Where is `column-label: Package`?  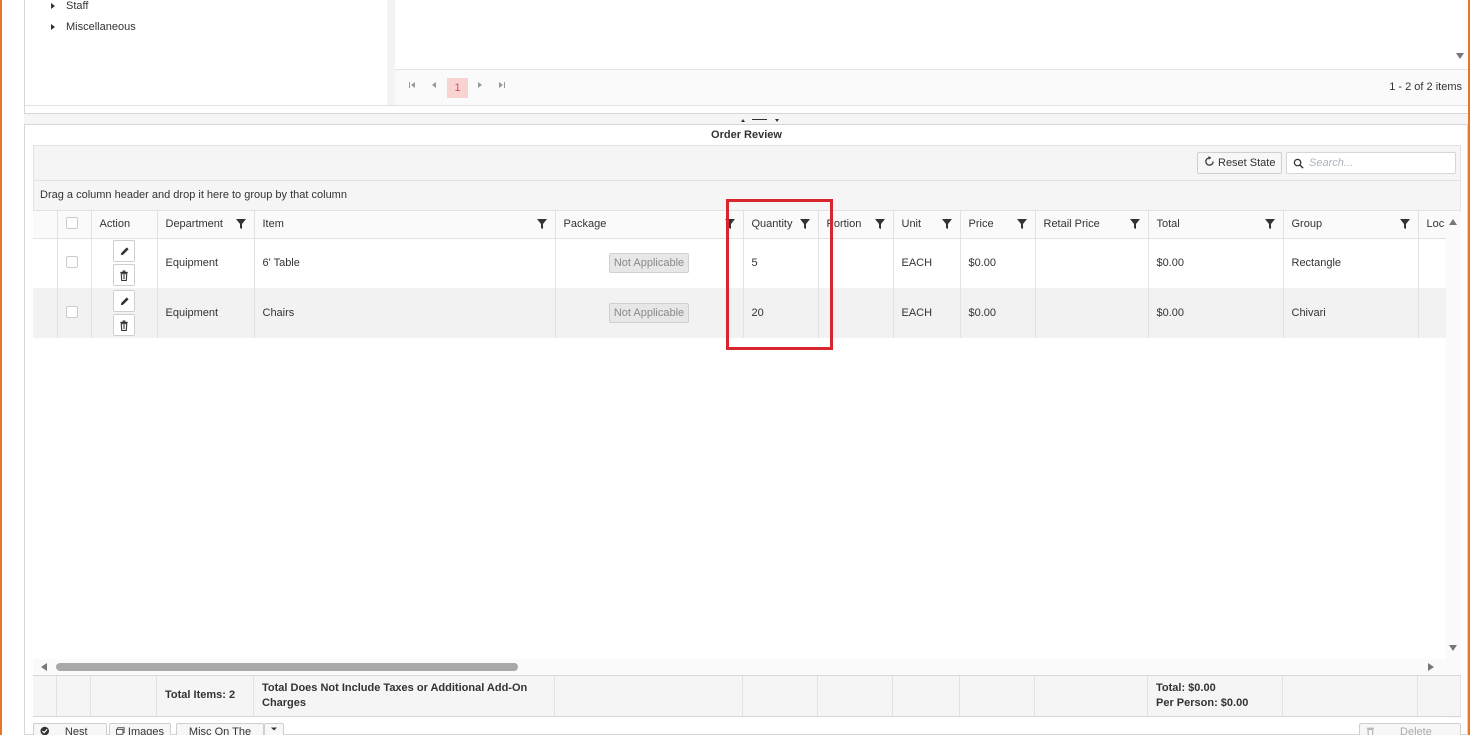 column-label: Package is located at coordinates (585, 224).